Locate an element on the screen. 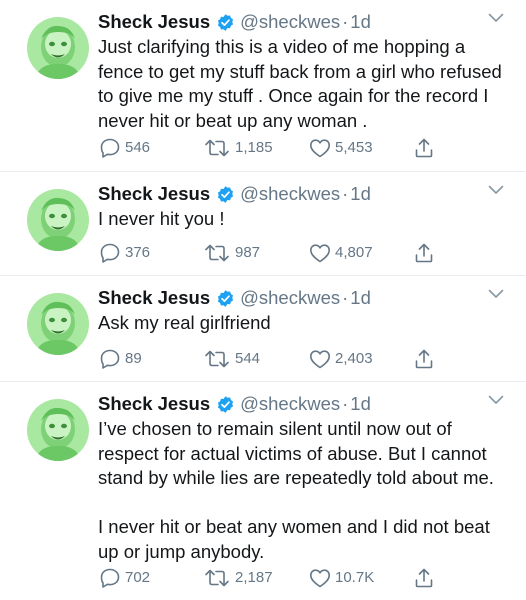 The image size is (526, 600). retweet-count: 987 is located at coordinates (248, 252).